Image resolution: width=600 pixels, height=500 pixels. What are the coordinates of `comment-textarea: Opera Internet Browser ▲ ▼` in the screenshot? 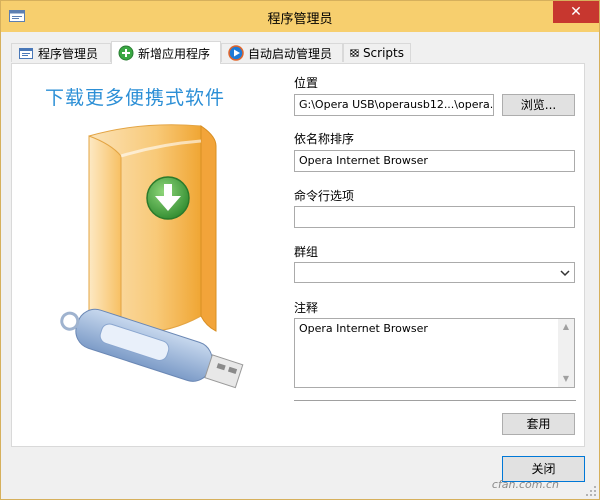 It's located at (434, 353).